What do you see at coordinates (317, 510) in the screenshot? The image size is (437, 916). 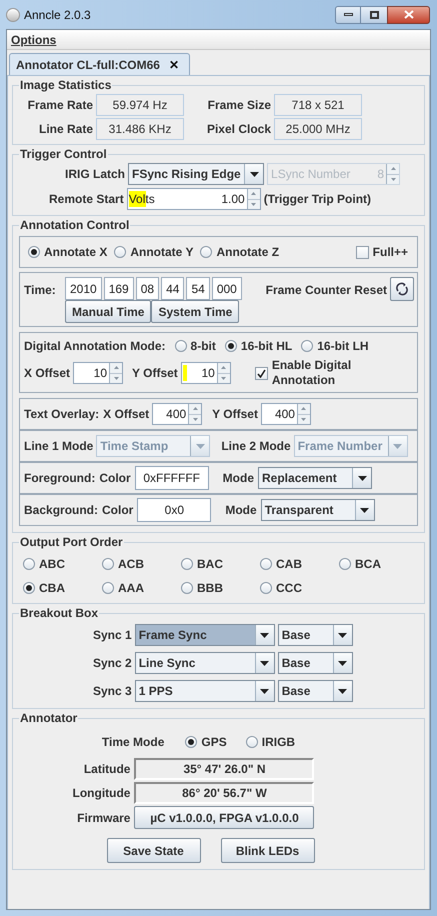 I see `dropdown: Transparent` at bounding box center [317, 510].